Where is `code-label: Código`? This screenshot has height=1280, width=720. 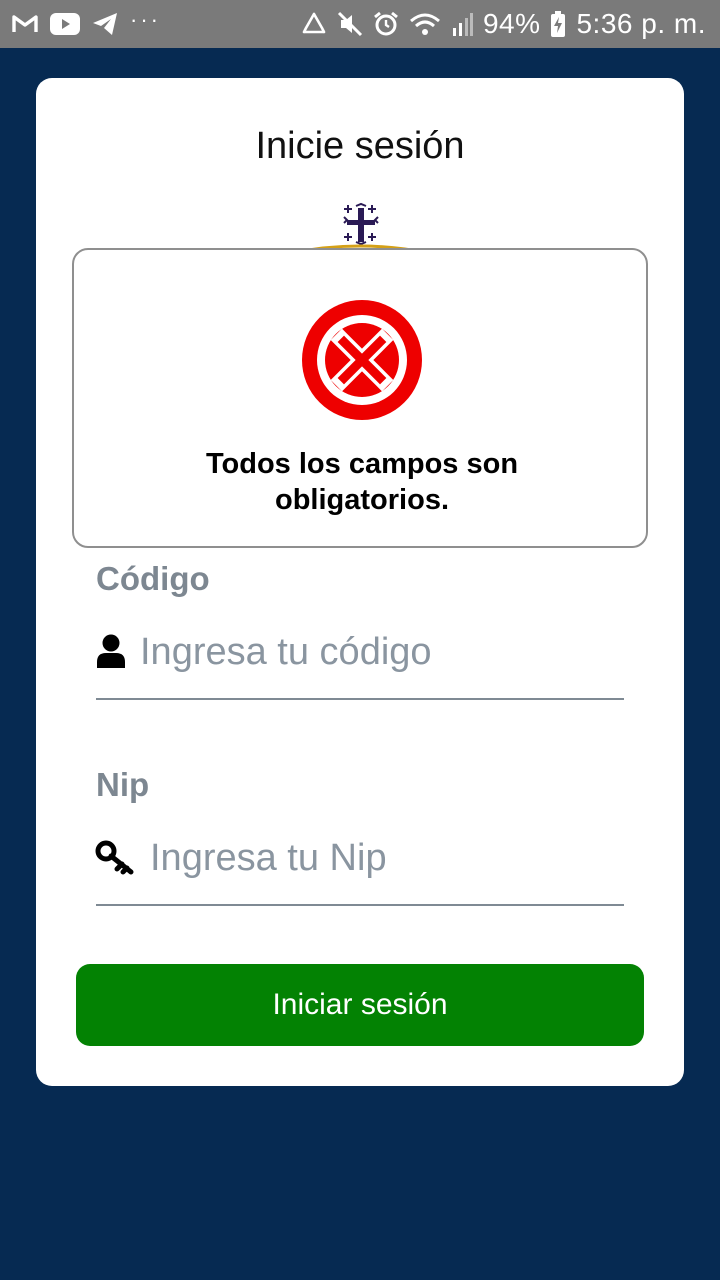
code-label: Código is located at coordinates (153, 578).